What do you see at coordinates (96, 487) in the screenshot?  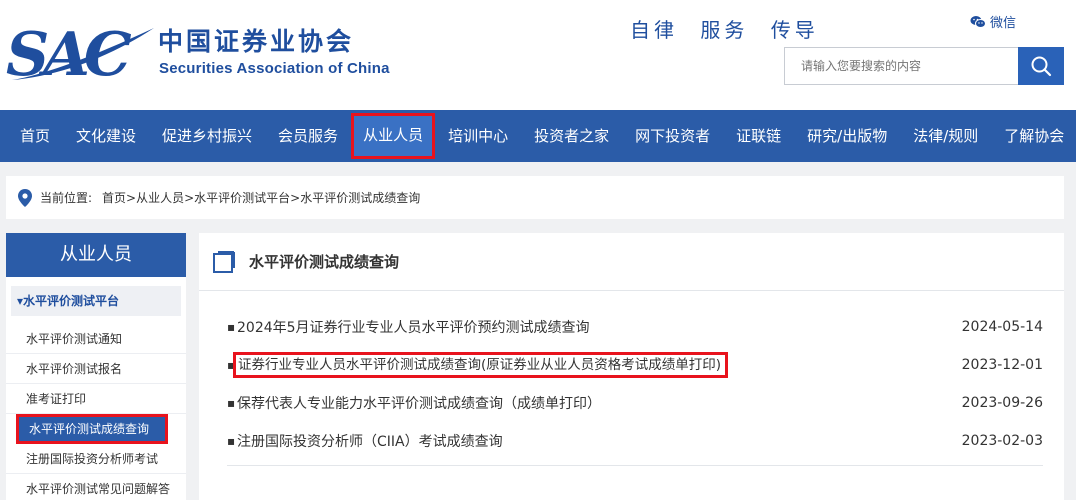 I see `sidebar-item: 水平评价测试常见问题解答` at bounding box center [96, 487].